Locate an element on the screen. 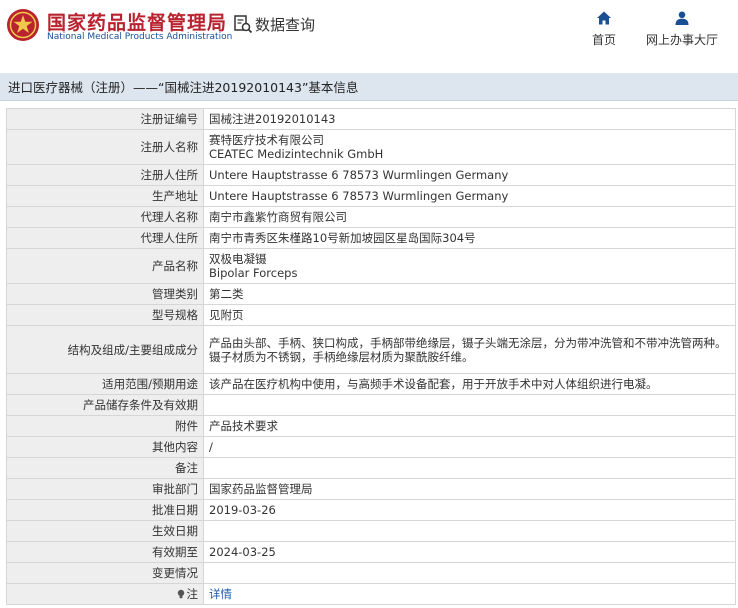  row-label: 注册人住所 is located at coordinates (105, 175).